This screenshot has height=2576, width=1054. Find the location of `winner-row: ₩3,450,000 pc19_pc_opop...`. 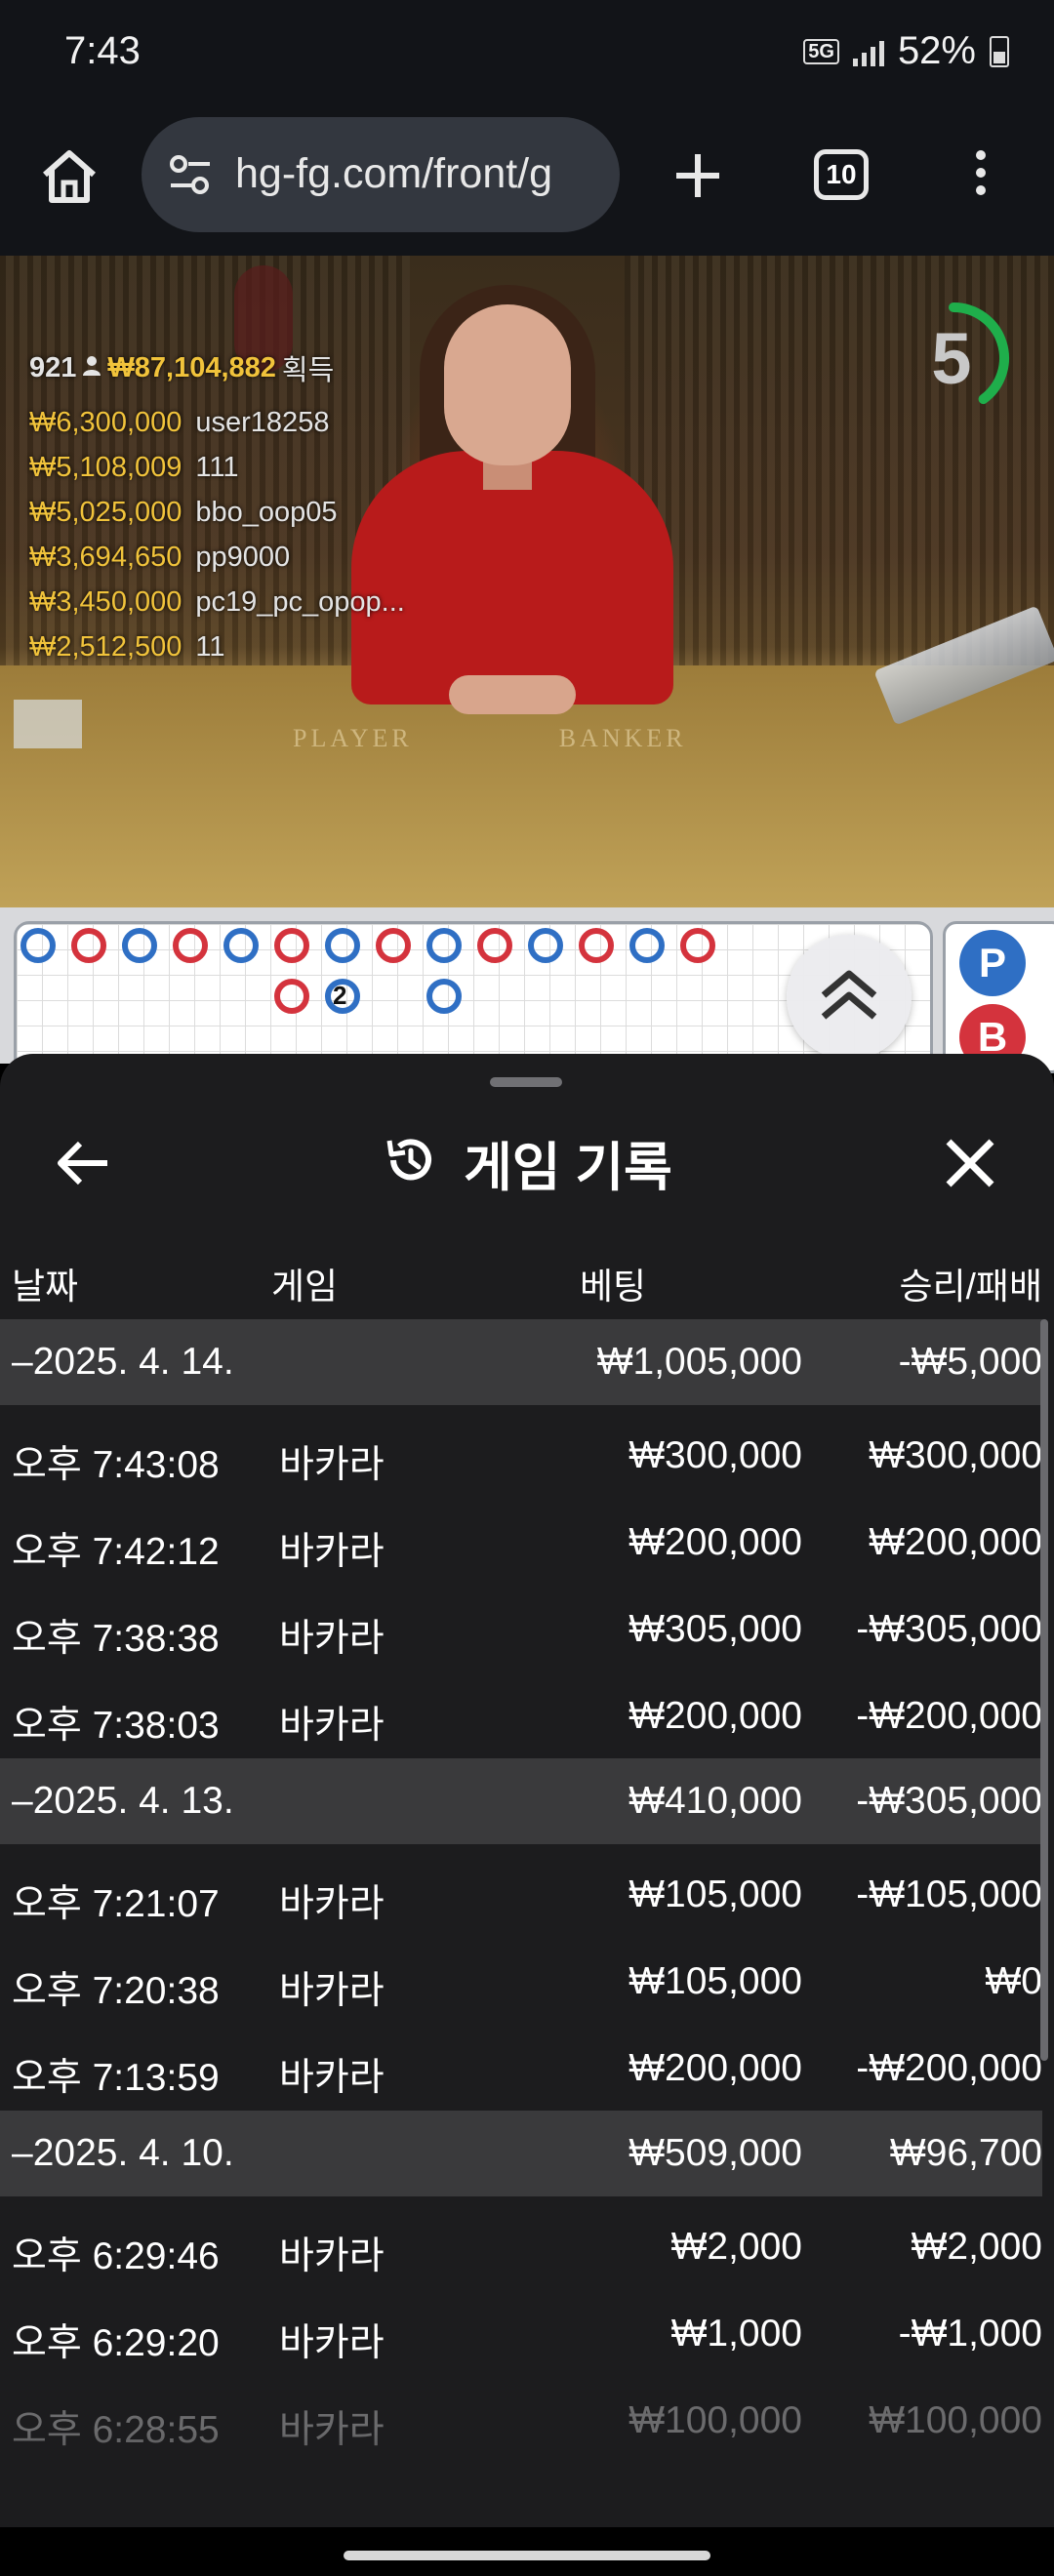

winner-row: ₩3,450,000 pc19_pc_opop... is located at coordinates (217, 602).